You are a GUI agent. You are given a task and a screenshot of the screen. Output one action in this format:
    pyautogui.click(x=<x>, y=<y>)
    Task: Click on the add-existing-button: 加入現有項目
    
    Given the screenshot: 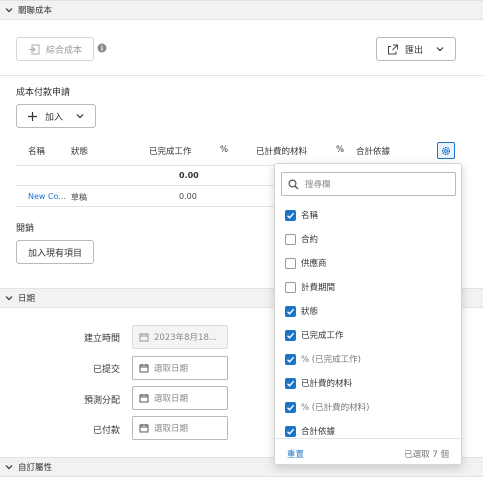 What is the action you would take?
    pyautogui.click(x=55, y=252)
    